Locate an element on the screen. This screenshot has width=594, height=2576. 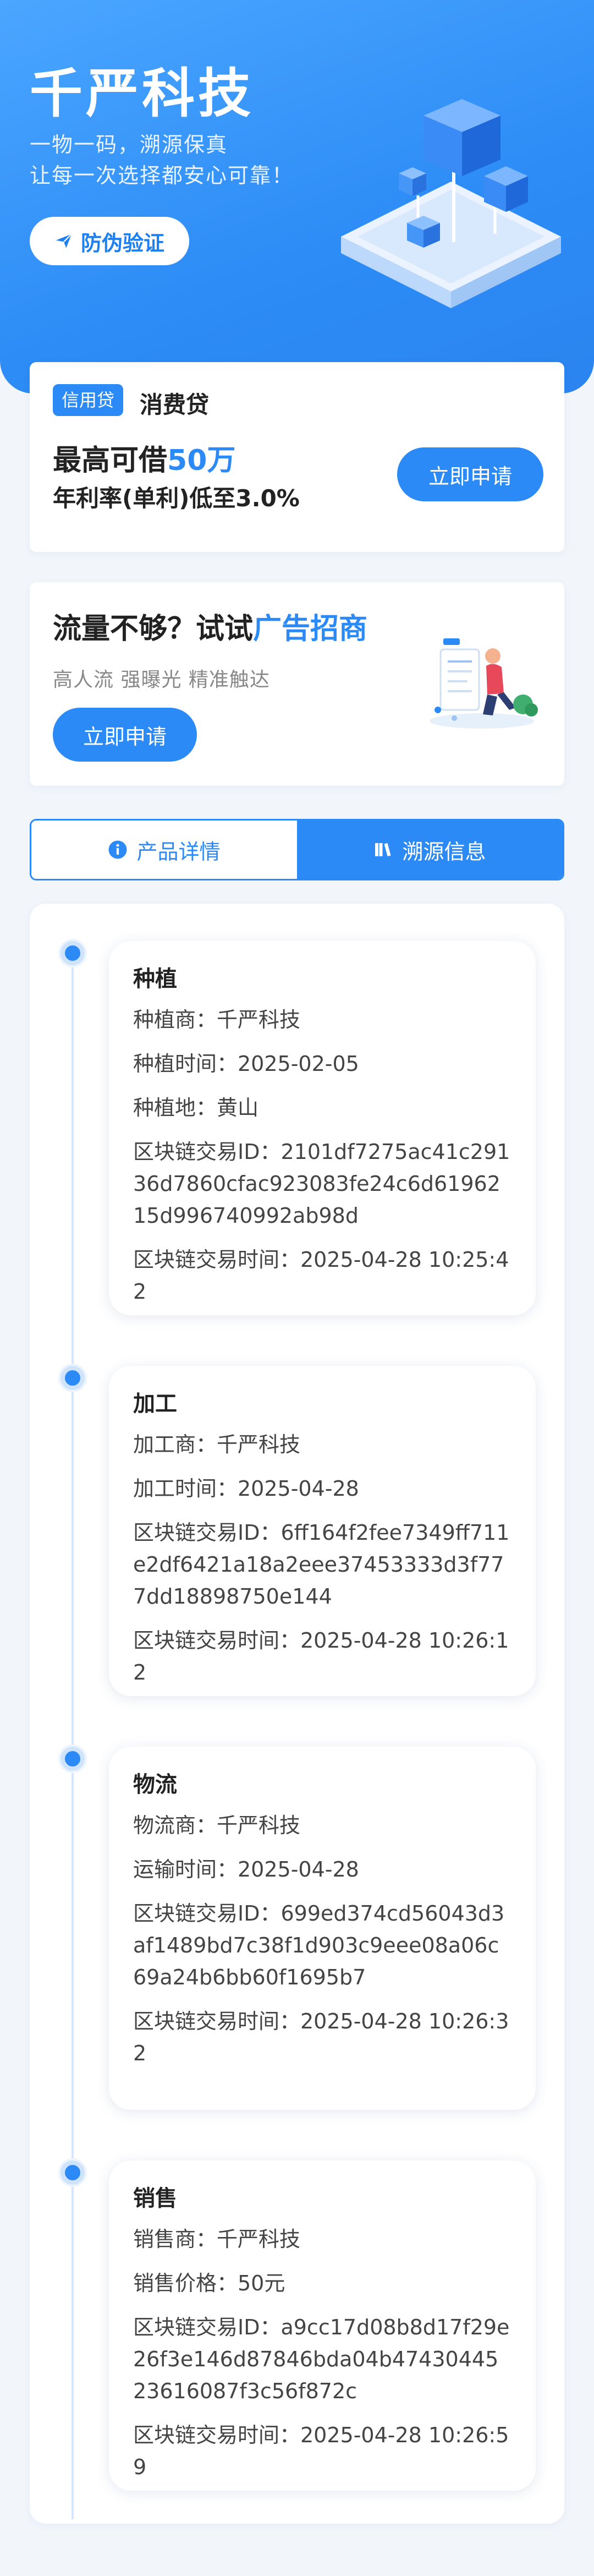
tab-product-details: 产品详情 is located at coordinates (164, 850).